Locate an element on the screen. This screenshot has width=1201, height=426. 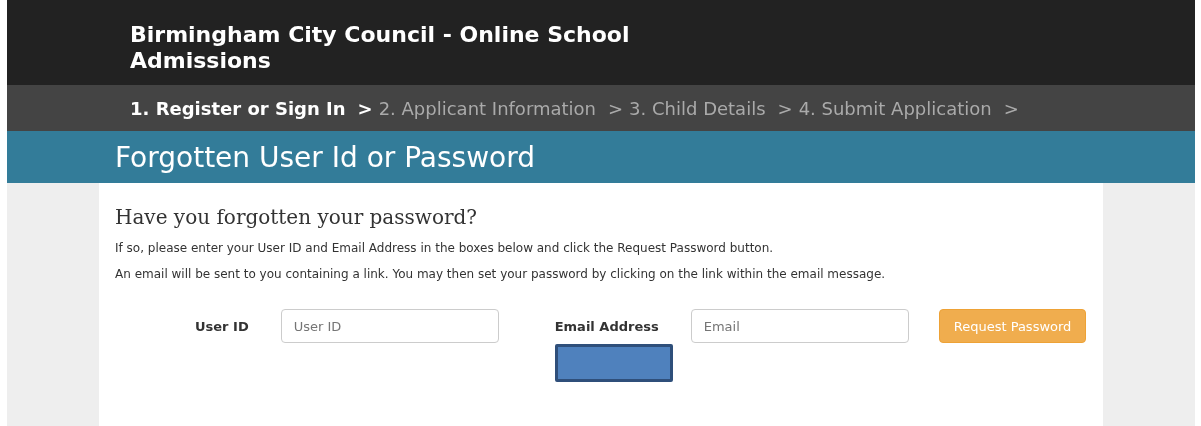
instruction-text: An email will be sent to you containing a link. You may then set your password by clicking on the link within the email message. is located at coordinates (501, 274).